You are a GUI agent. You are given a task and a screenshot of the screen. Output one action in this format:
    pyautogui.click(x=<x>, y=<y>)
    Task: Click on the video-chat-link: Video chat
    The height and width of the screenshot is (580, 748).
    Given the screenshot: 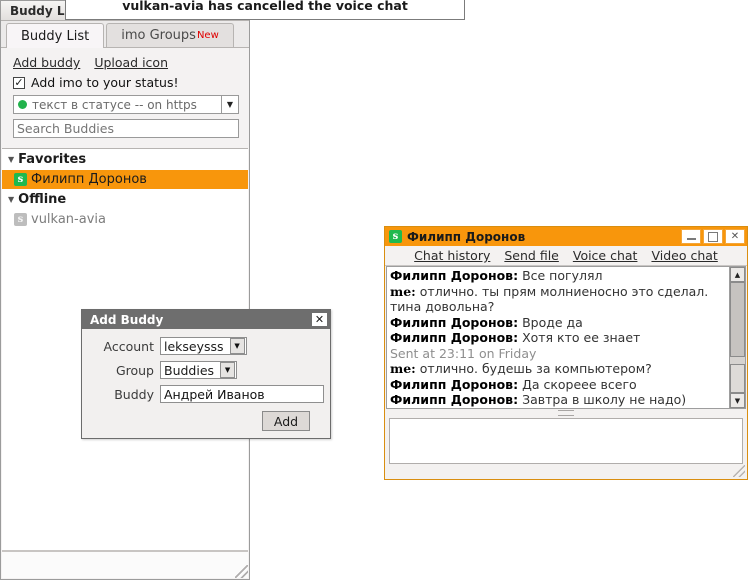 What is the action you would take?
    pyautogui.click(x=684, y=255)
    